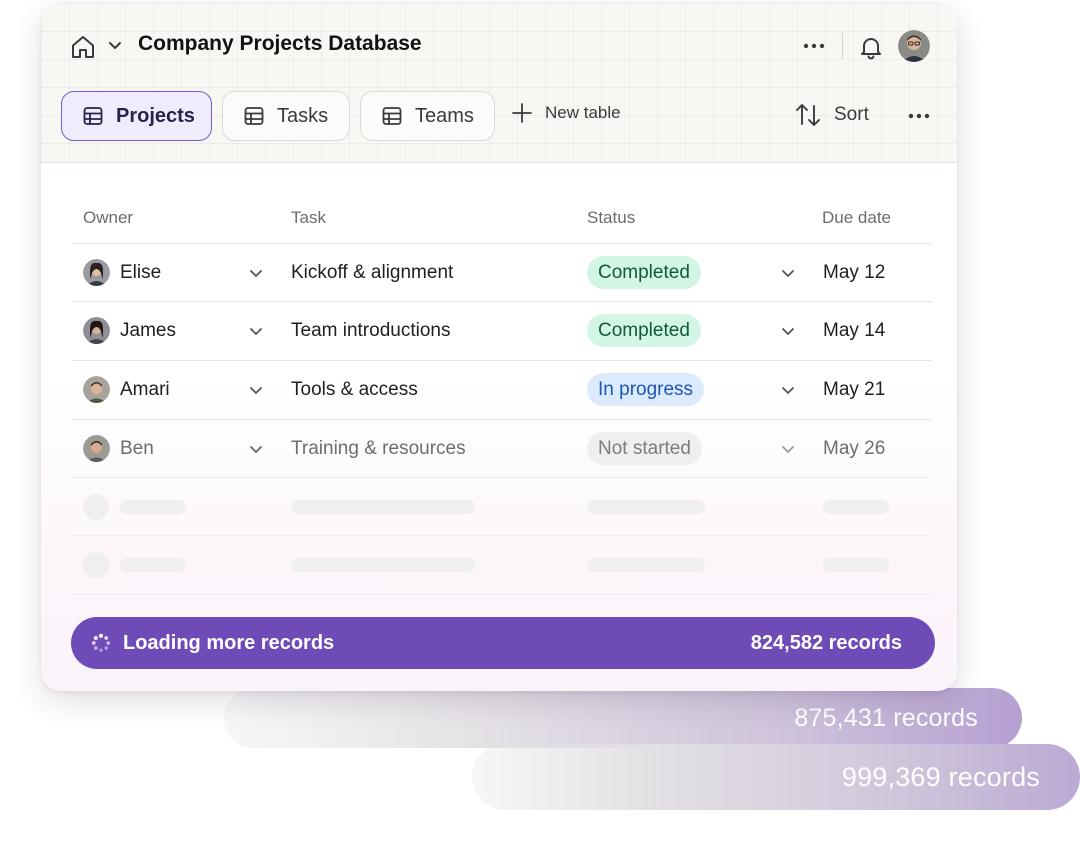 This screenshot has height=841, width=1080. Describe the element at coordinates (776, 777) in the screenshot. I see `background-records-pill: 999,369 records` at that location.